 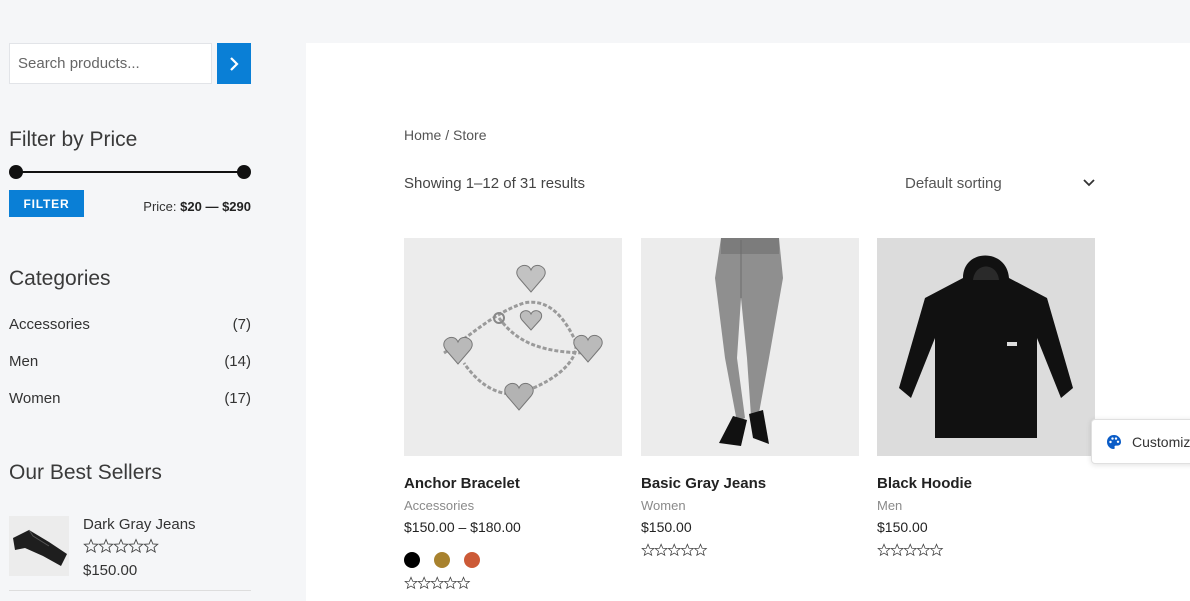 What do you see at coordinates (215, 206) in the screenshot?
I see `price-range-value: $20 — $290` at bounding box center [215, 206].